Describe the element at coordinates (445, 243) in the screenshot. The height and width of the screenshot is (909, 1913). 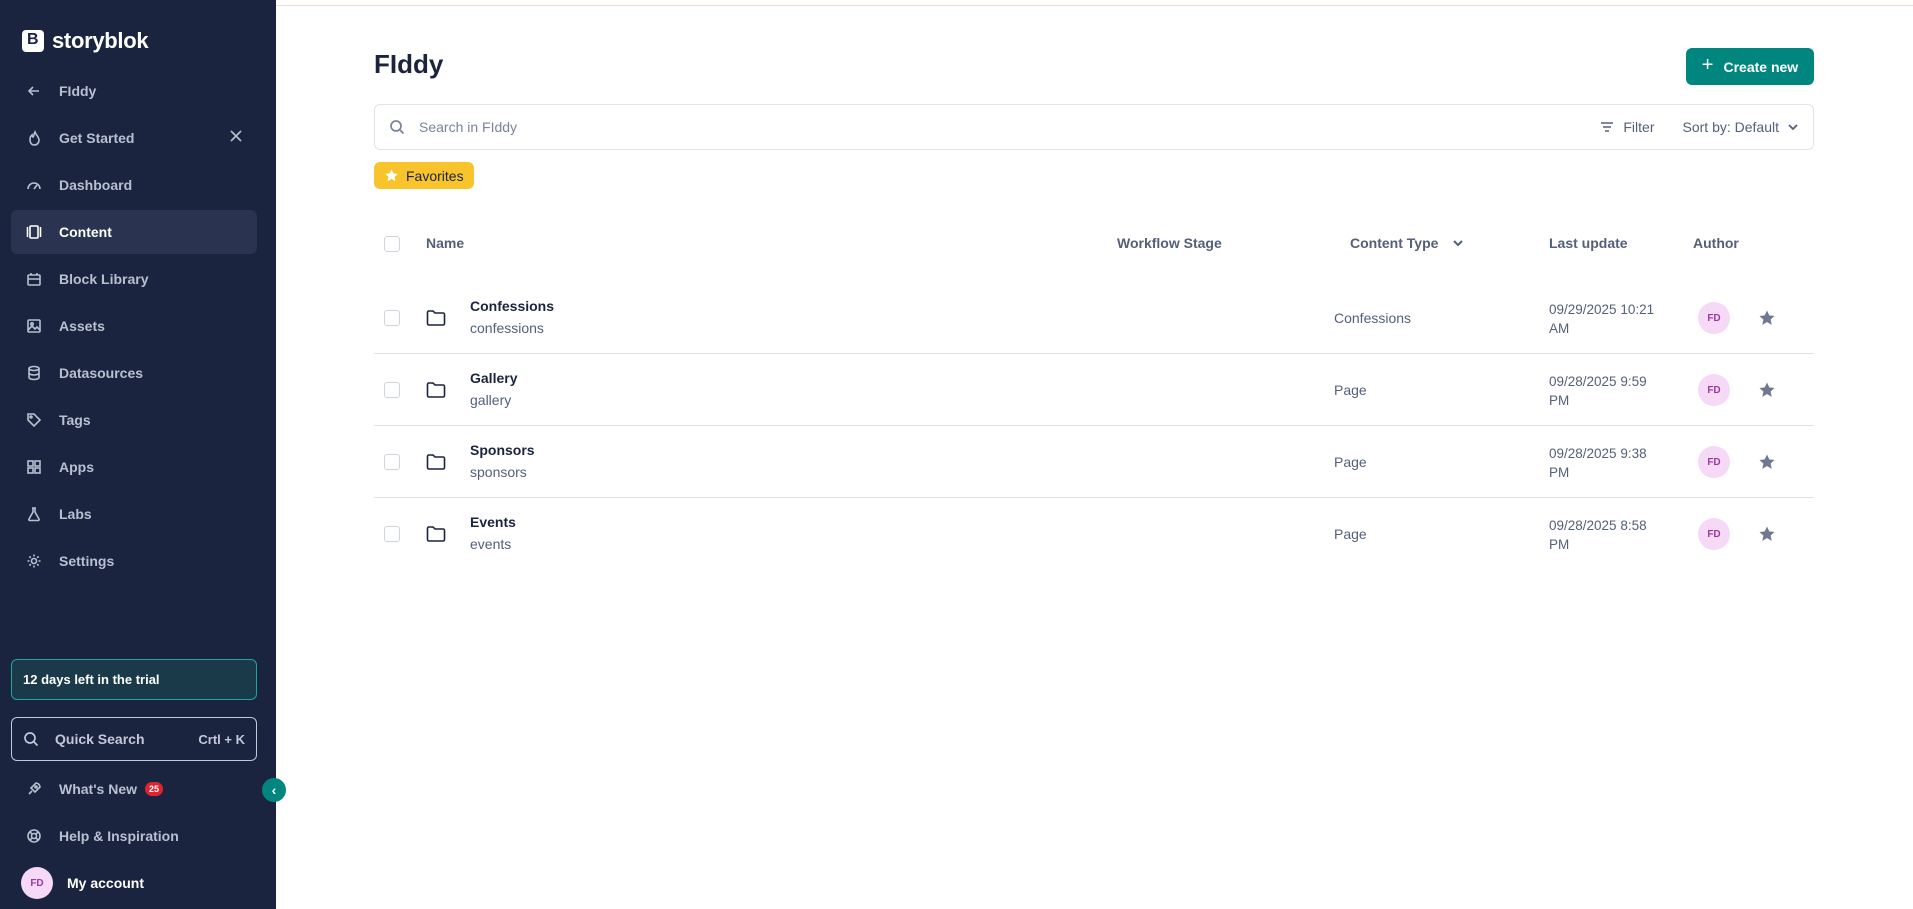
I see `column-header-name: Name` at that location.